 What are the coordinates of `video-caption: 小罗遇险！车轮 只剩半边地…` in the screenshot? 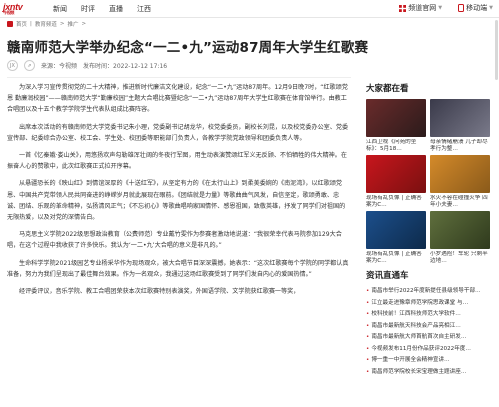 It's located at (459, 257).